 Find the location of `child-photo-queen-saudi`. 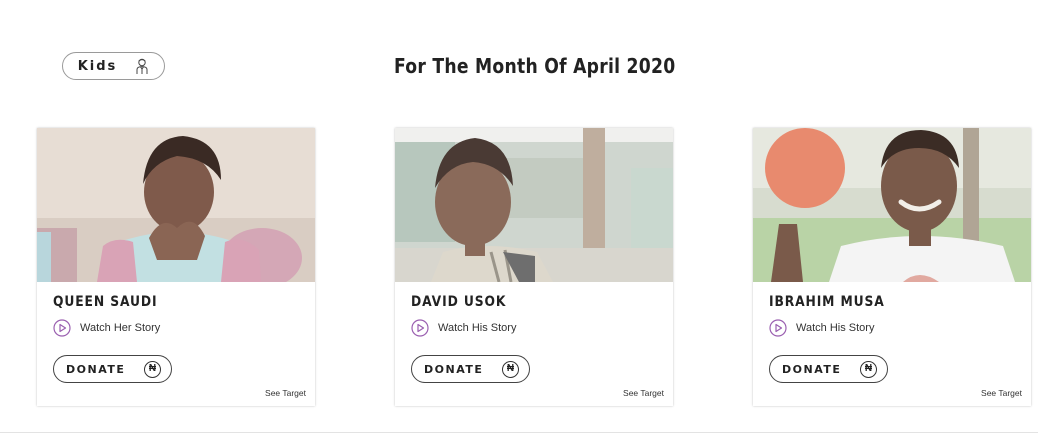

child-photo-queen-saudi is located at coordinates (176, 205).